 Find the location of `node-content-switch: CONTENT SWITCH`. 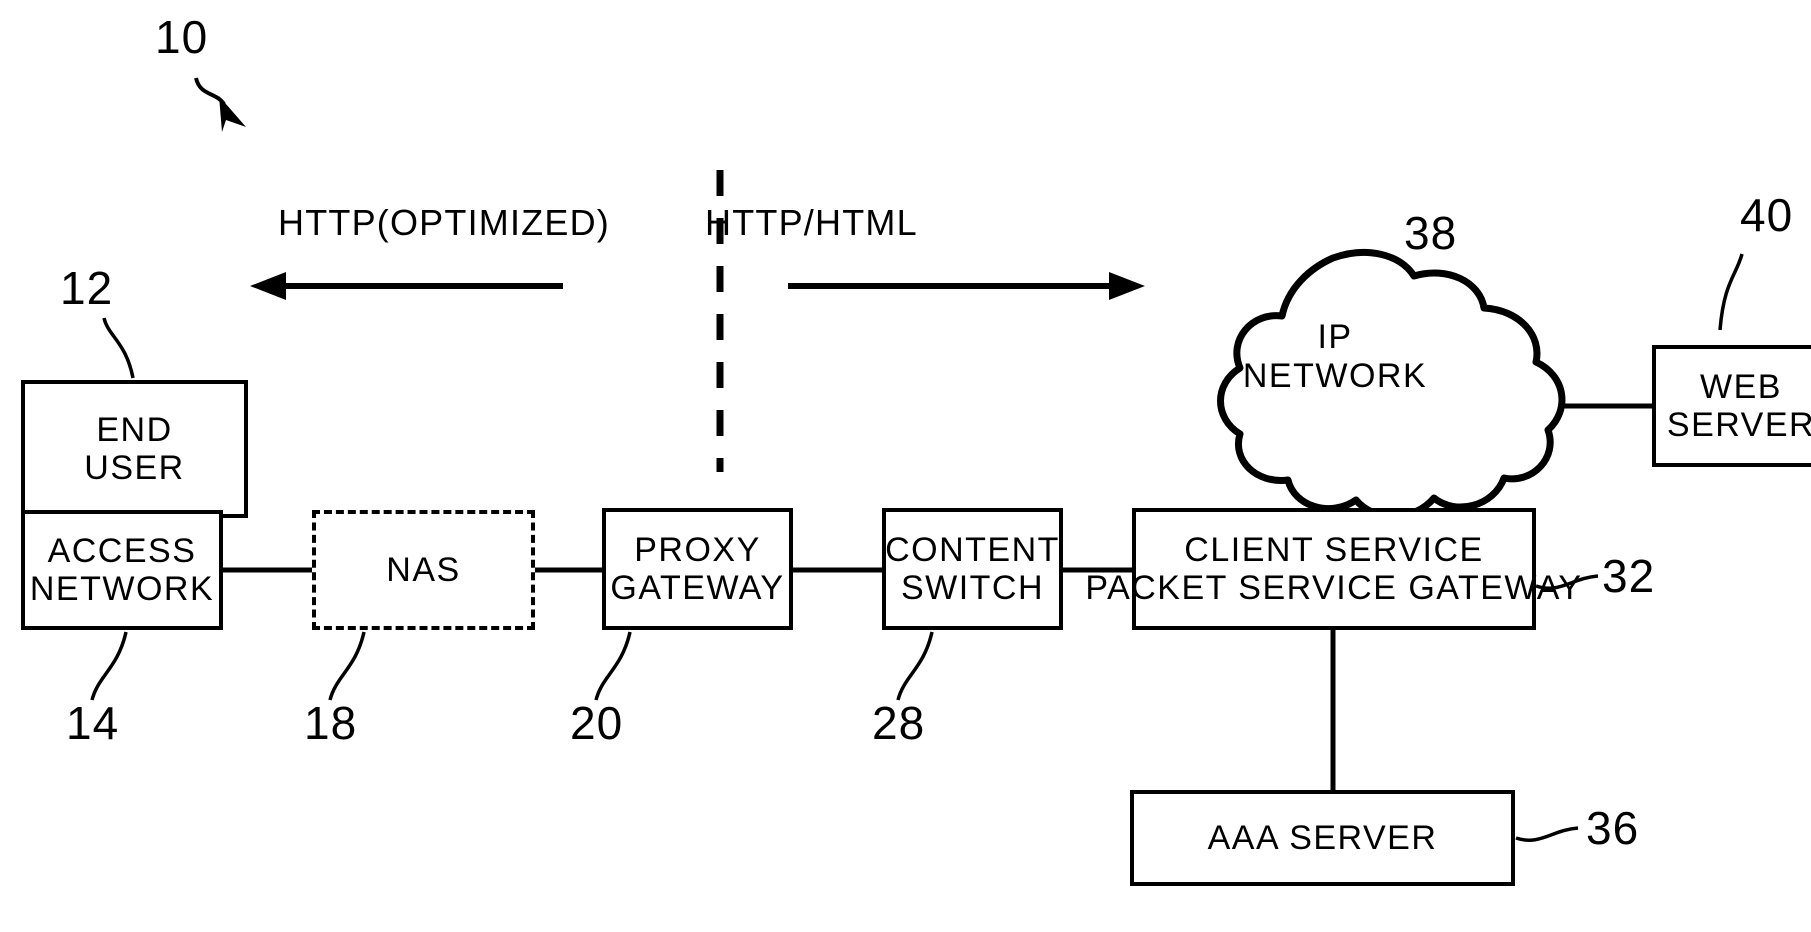

node-content-switch: CONTENT SWITCH is located at coordinates (972, 569).